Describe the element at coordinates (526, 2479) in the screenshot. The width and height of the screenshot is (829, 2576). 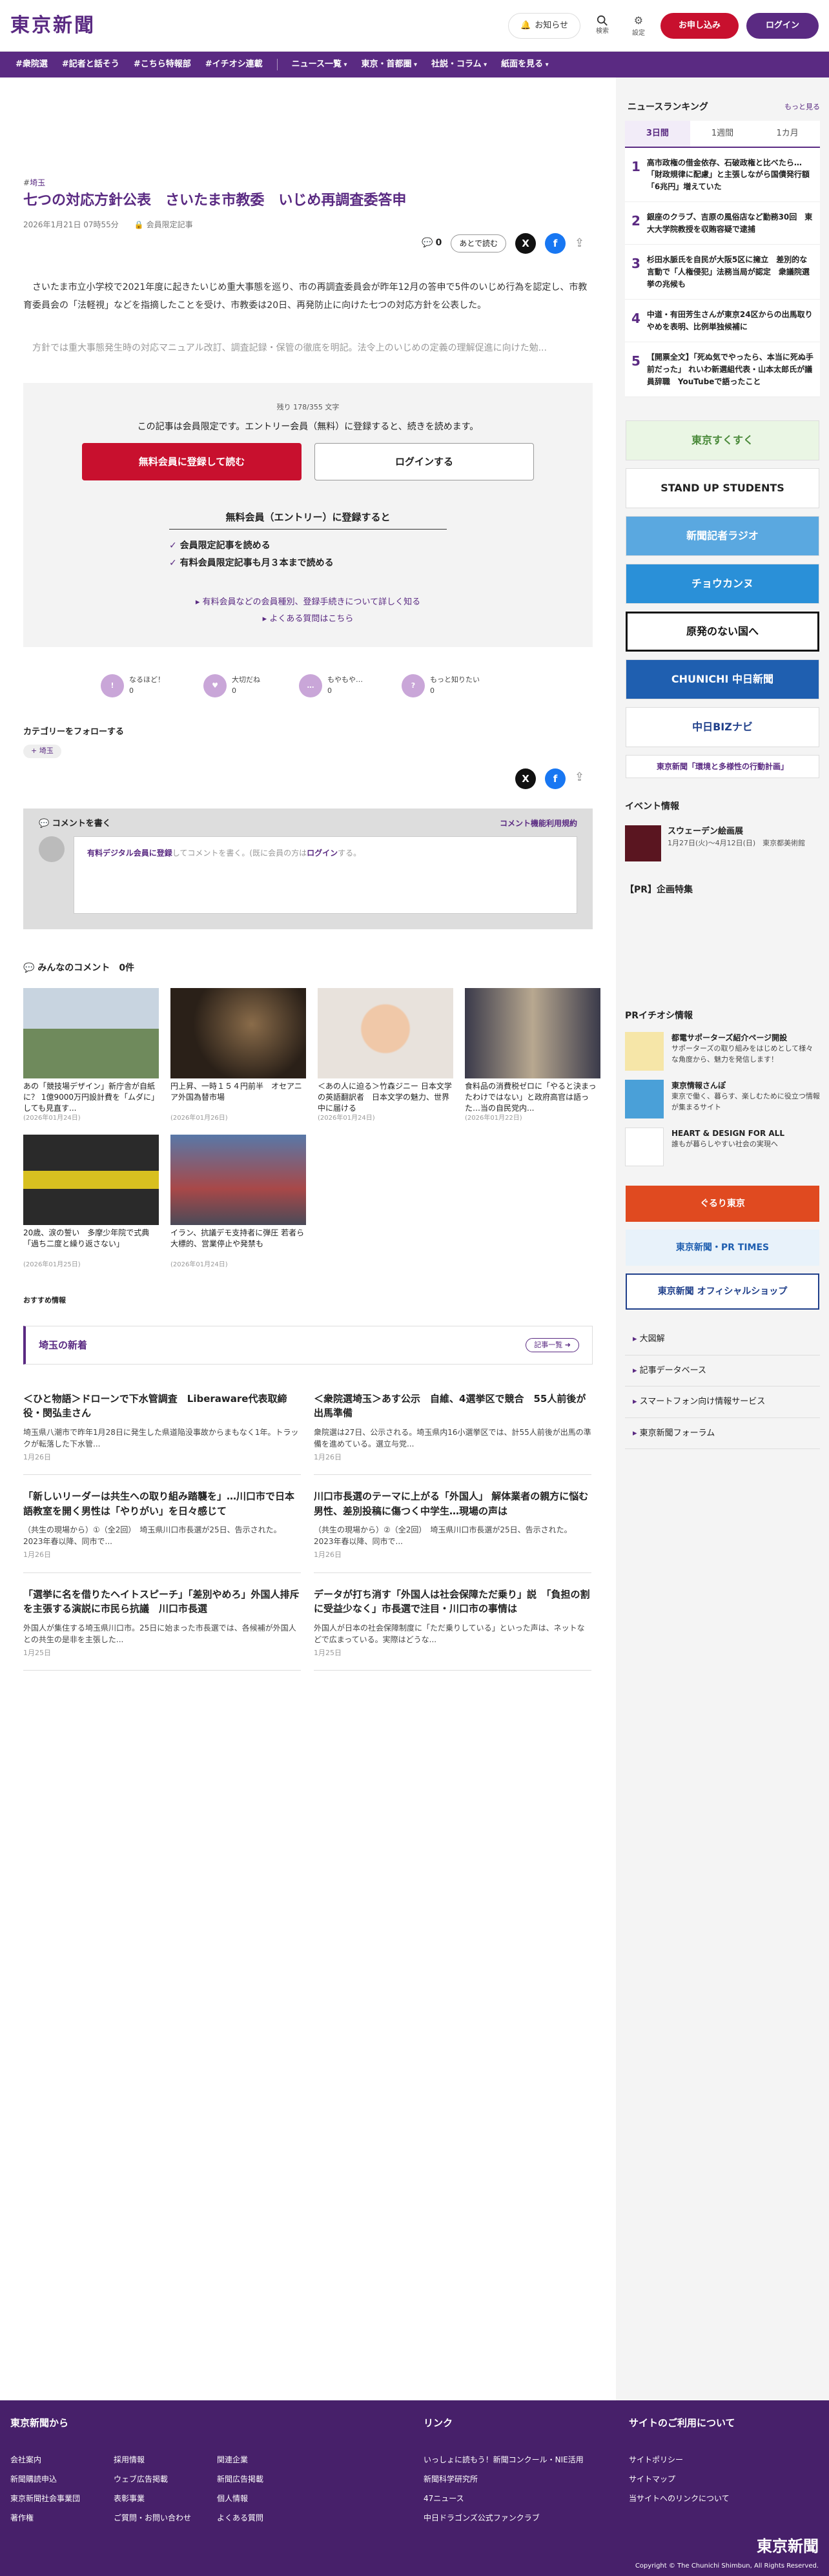
I see `footer-link: 新聞科学研究所` at that location.